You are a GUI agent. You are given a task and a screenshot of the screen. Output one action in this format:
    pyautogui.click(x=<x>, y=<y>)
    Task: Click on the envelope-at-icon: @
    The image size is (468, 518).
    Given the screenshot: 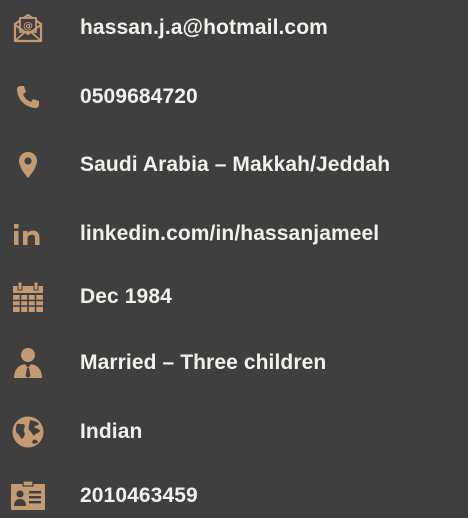 What is the action you would take?
    pyautogui.click(x=28, y=28)
    